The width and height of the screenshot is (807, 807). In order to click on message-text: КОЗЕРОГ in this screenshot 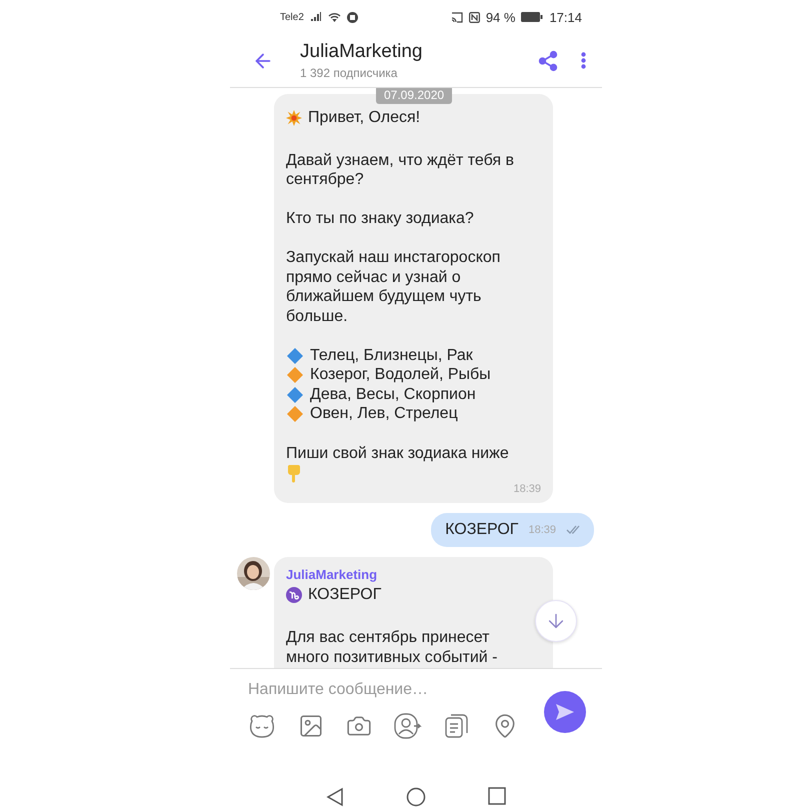, I will do `click(481, 530)`.